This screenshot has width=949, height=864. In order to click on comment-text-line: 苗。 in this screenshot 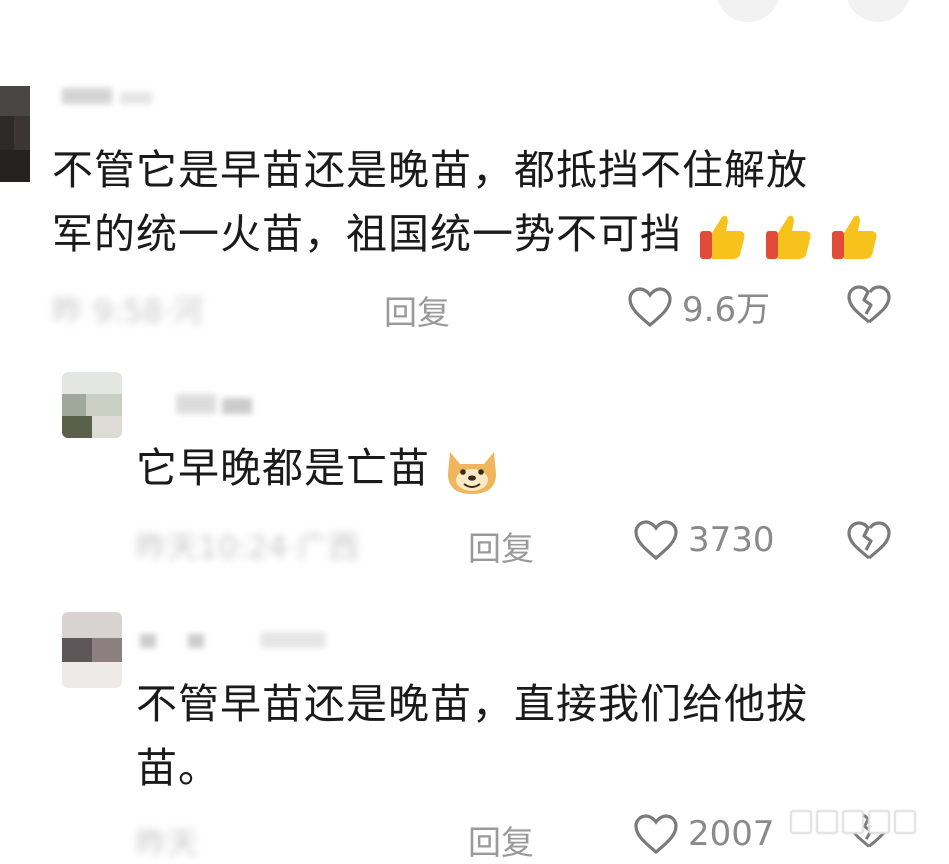, I will do `click(178, 768)`.